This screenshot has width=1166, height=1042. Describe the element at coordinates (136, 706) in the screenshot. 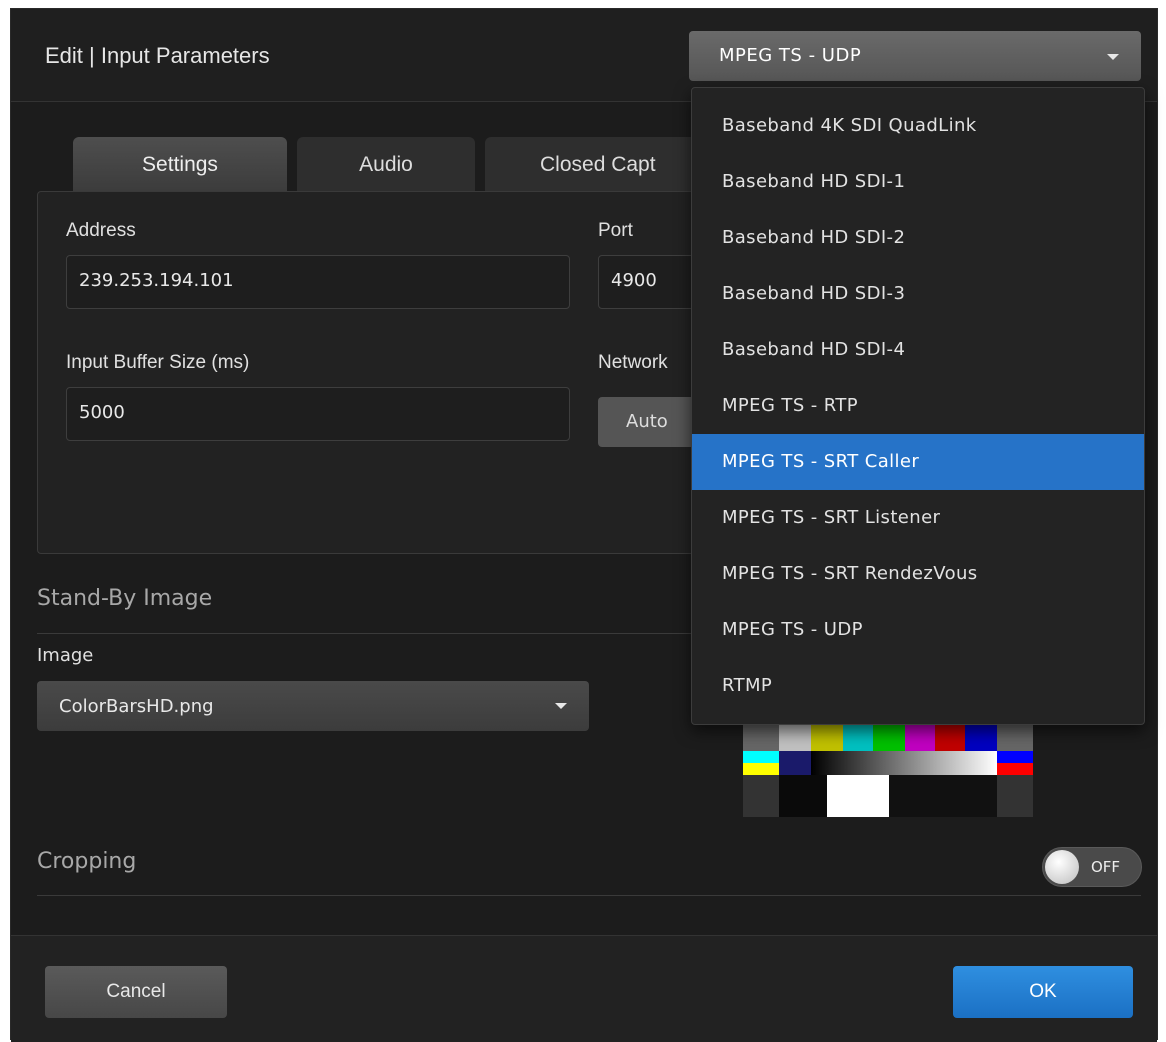

I see `standby-image-value: ColorBarsHD.png` at that location.